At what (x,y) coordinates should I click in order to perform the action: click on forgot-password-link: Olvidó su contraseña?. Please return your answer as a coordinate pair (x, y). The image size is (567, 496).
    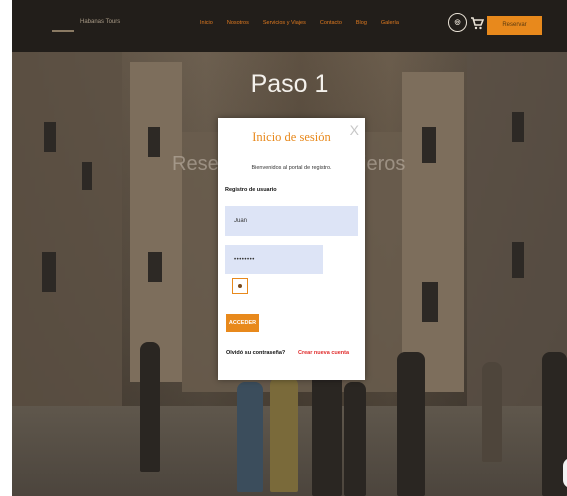
    Looking at the image, I should click on (255, 353).